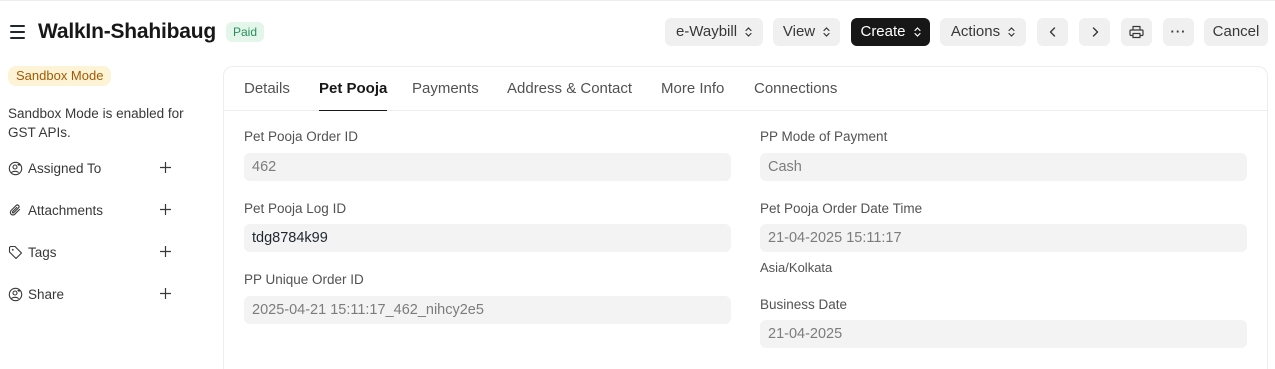 The image size is (1275, 369). I want to click on more-options-button: ···, so click(1178, 32).